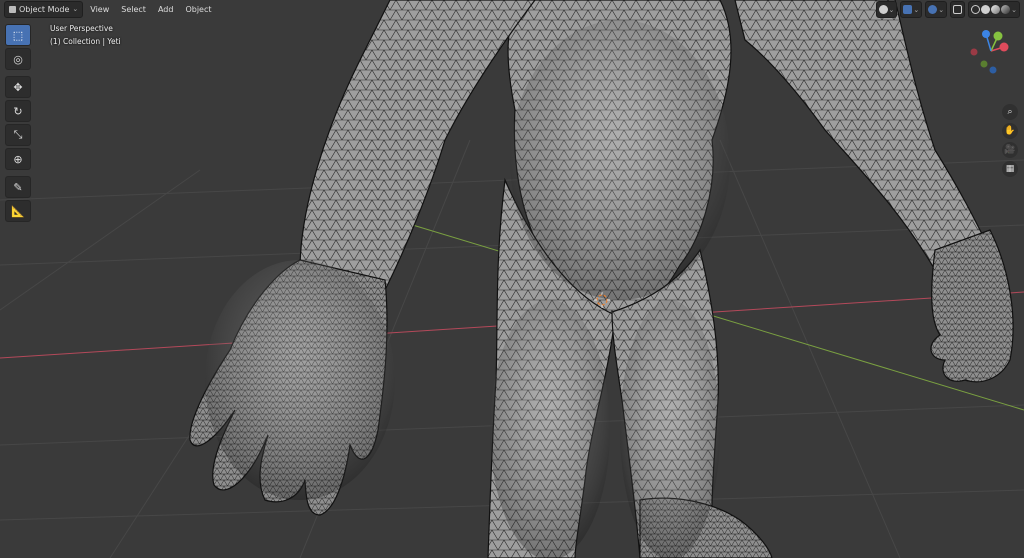  I want to click on zoom-icon: ⌕, so click(1010, 112).